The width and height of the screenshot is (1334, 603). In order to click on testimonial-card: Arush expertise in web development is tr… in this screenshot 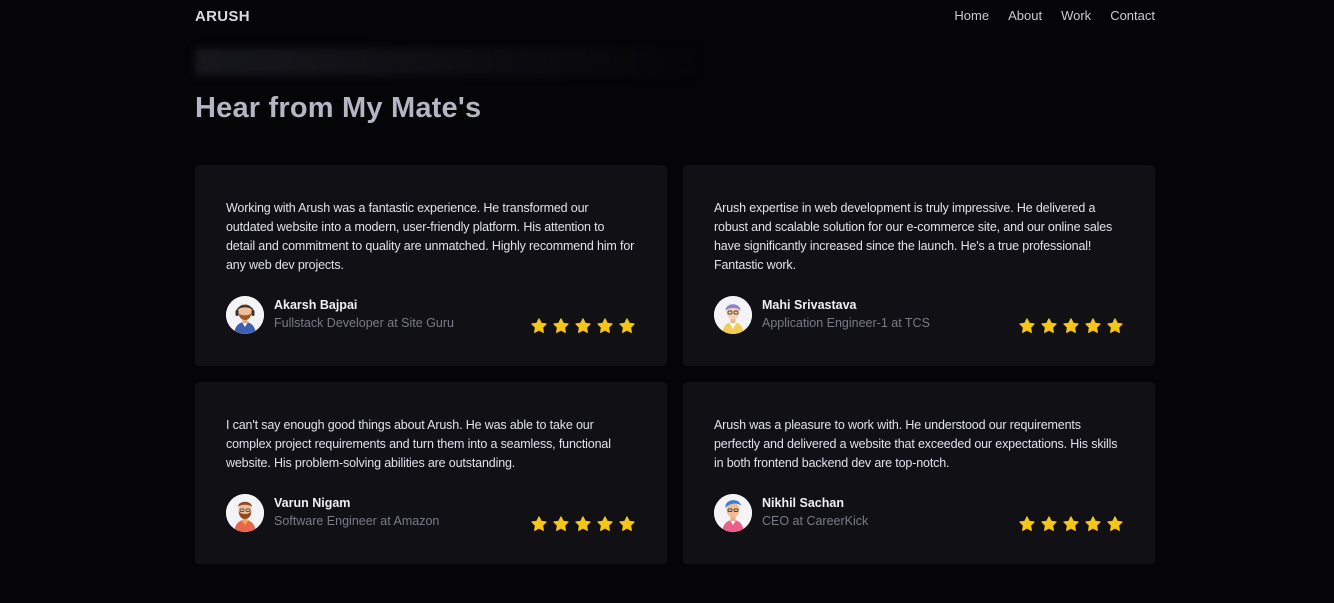, I will do `click(919, 265)`.